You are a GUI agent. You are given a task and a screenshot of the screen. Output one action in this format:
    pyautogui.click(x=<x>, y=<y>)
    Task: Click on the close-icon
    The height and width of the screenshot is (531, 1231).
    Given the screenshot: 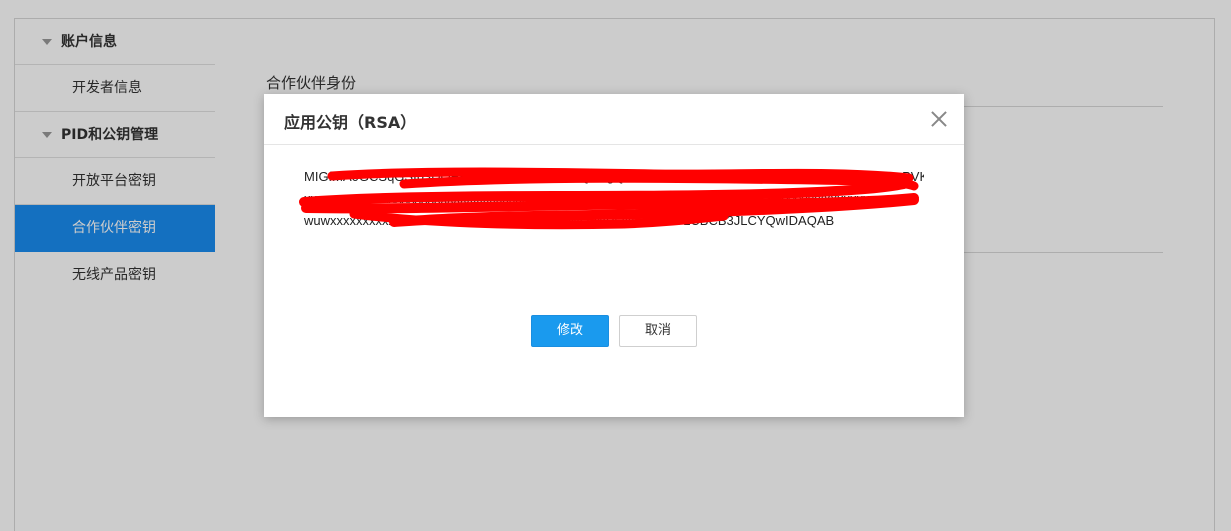 What is the action you would take?
    pyautogui.click(x=939, y=119)
    